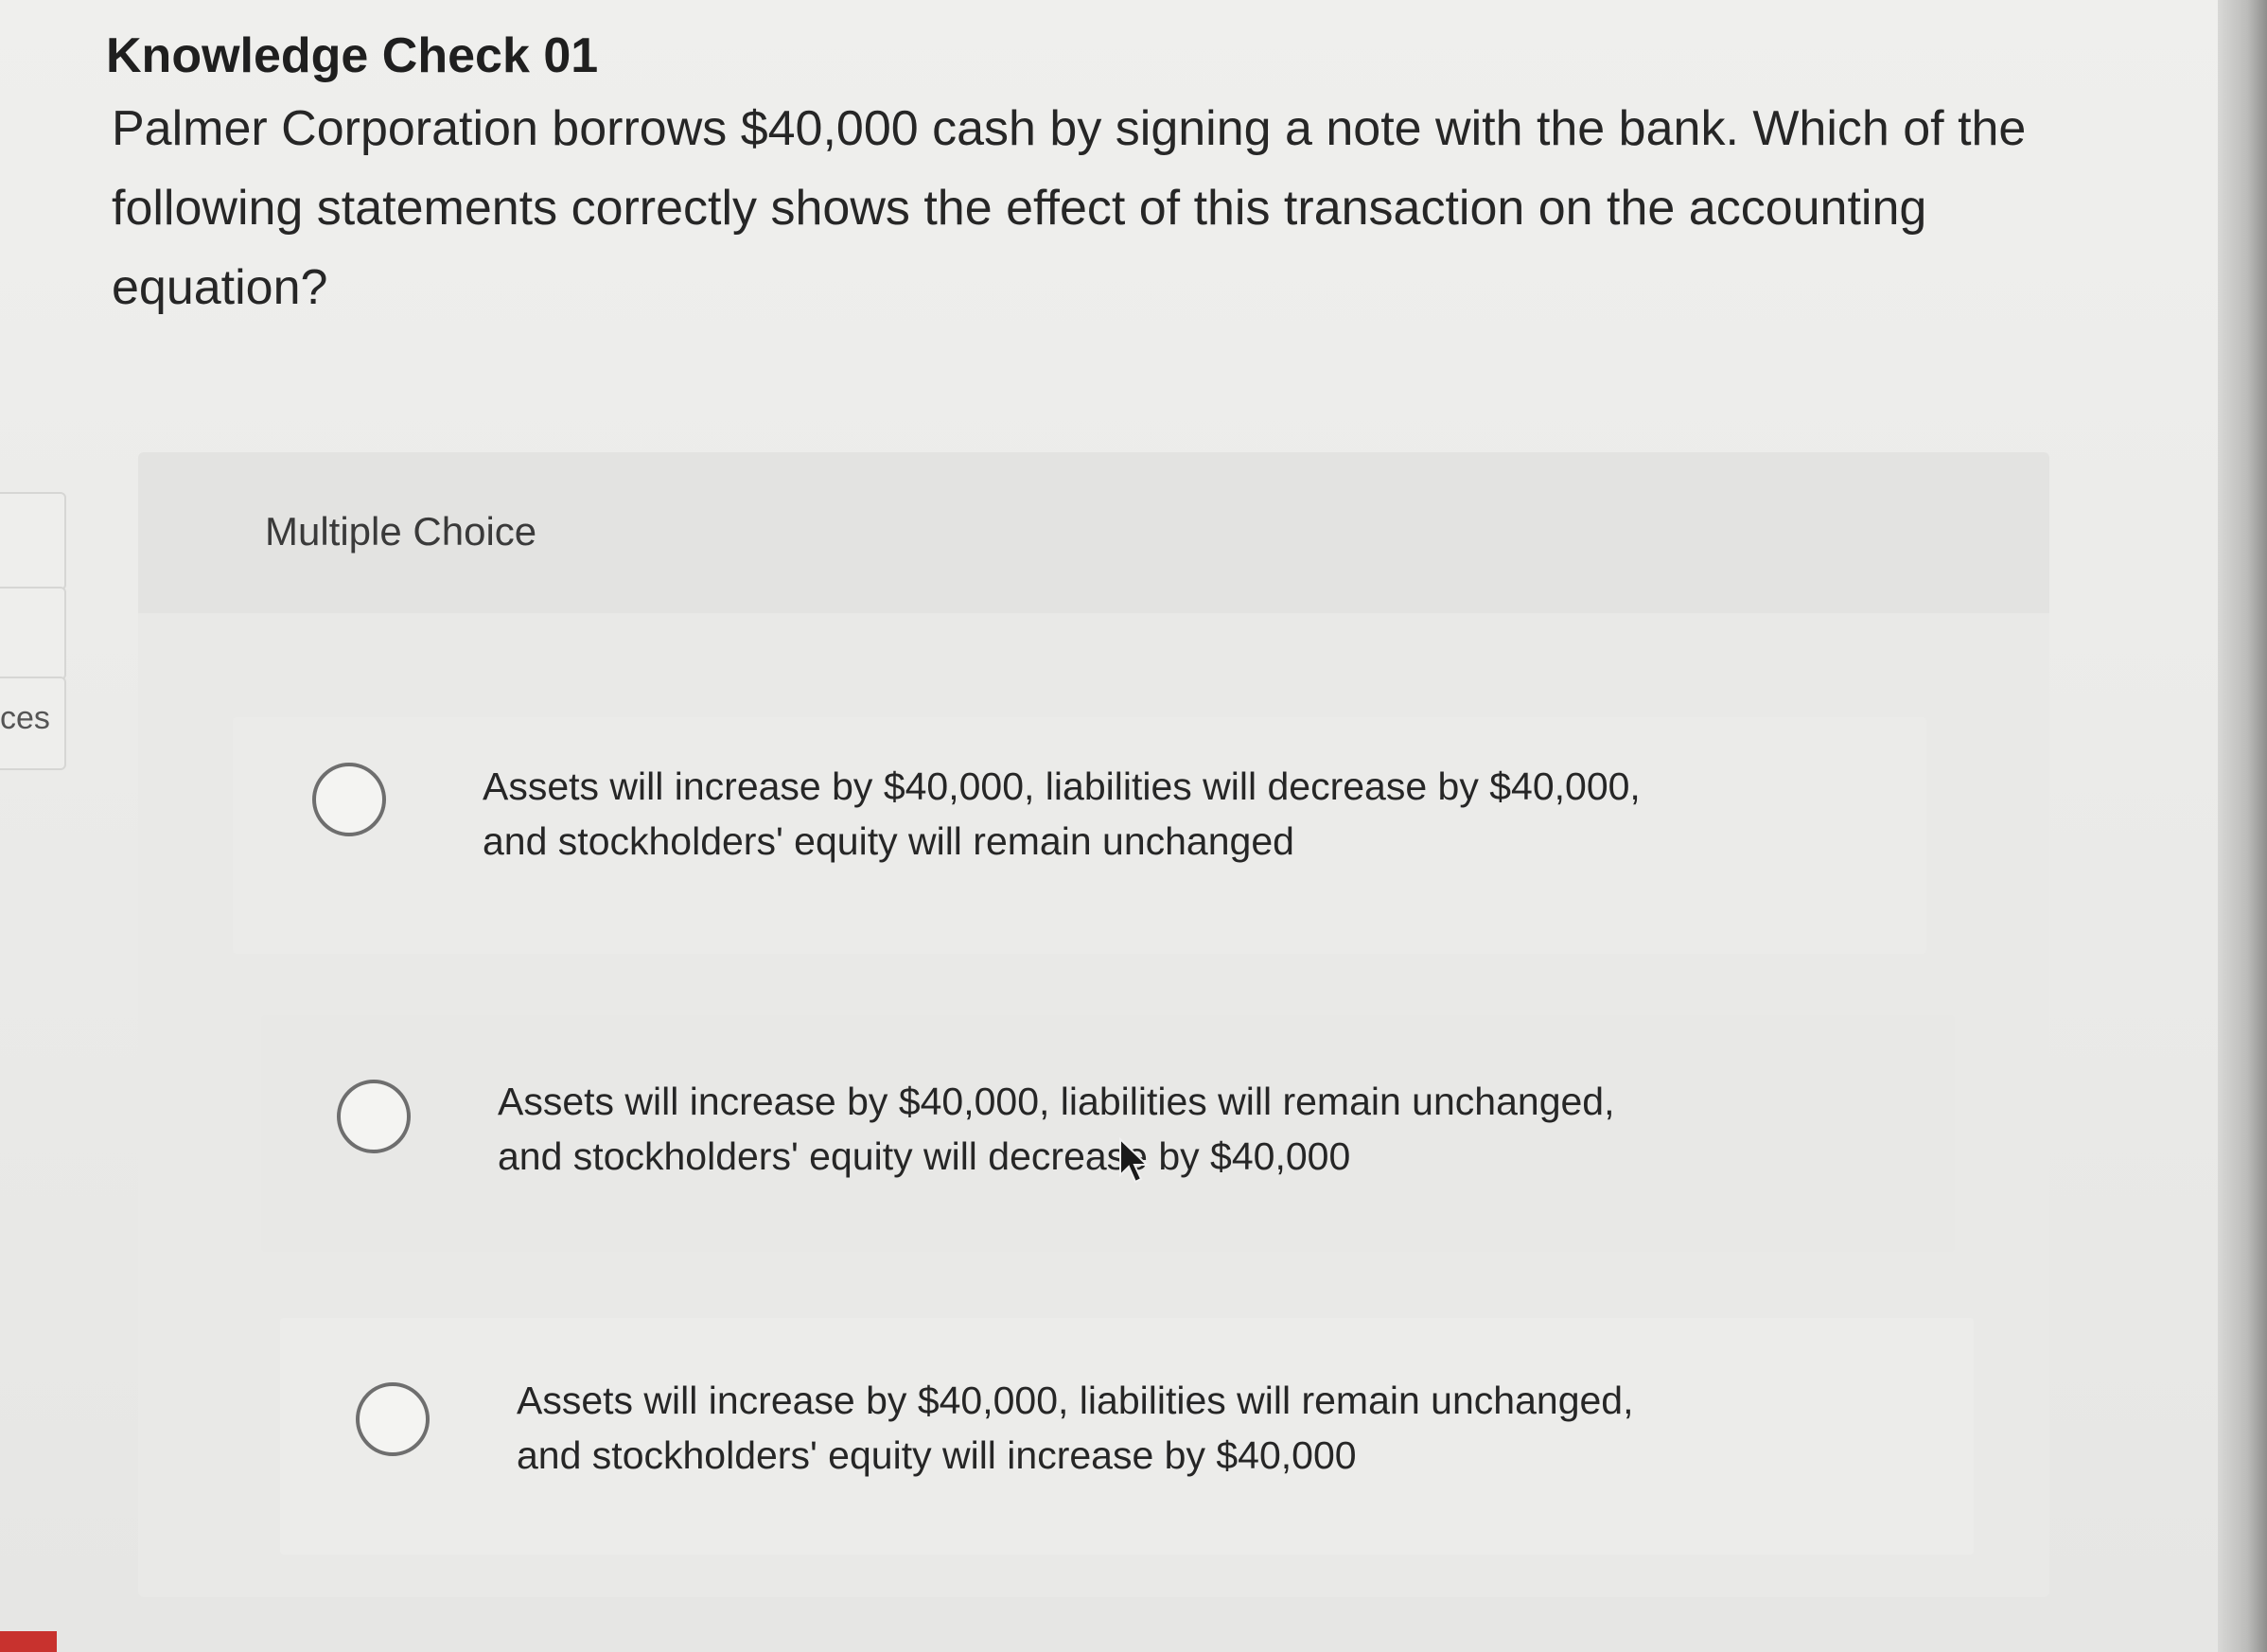 The image size is (2267, 1652). I want to click on multiple-choice-header: Multiple Choice, so click(1093, 532).